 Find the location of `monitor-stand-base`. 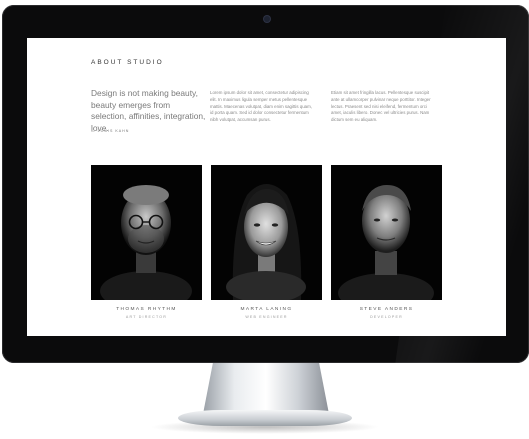

monitor-stand-base is located at coordinates (265, 418).